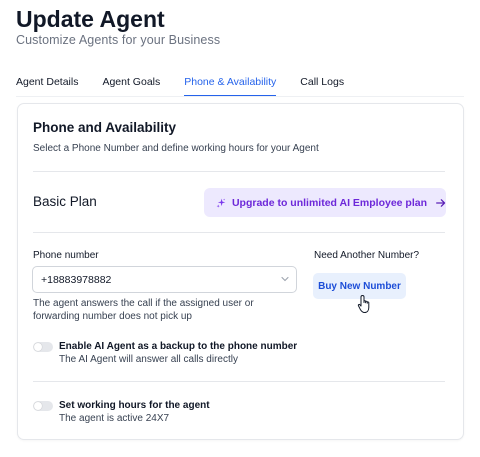 The image size is (480, 457). I want to click on page-title: Update Agent, so click(90, 19).